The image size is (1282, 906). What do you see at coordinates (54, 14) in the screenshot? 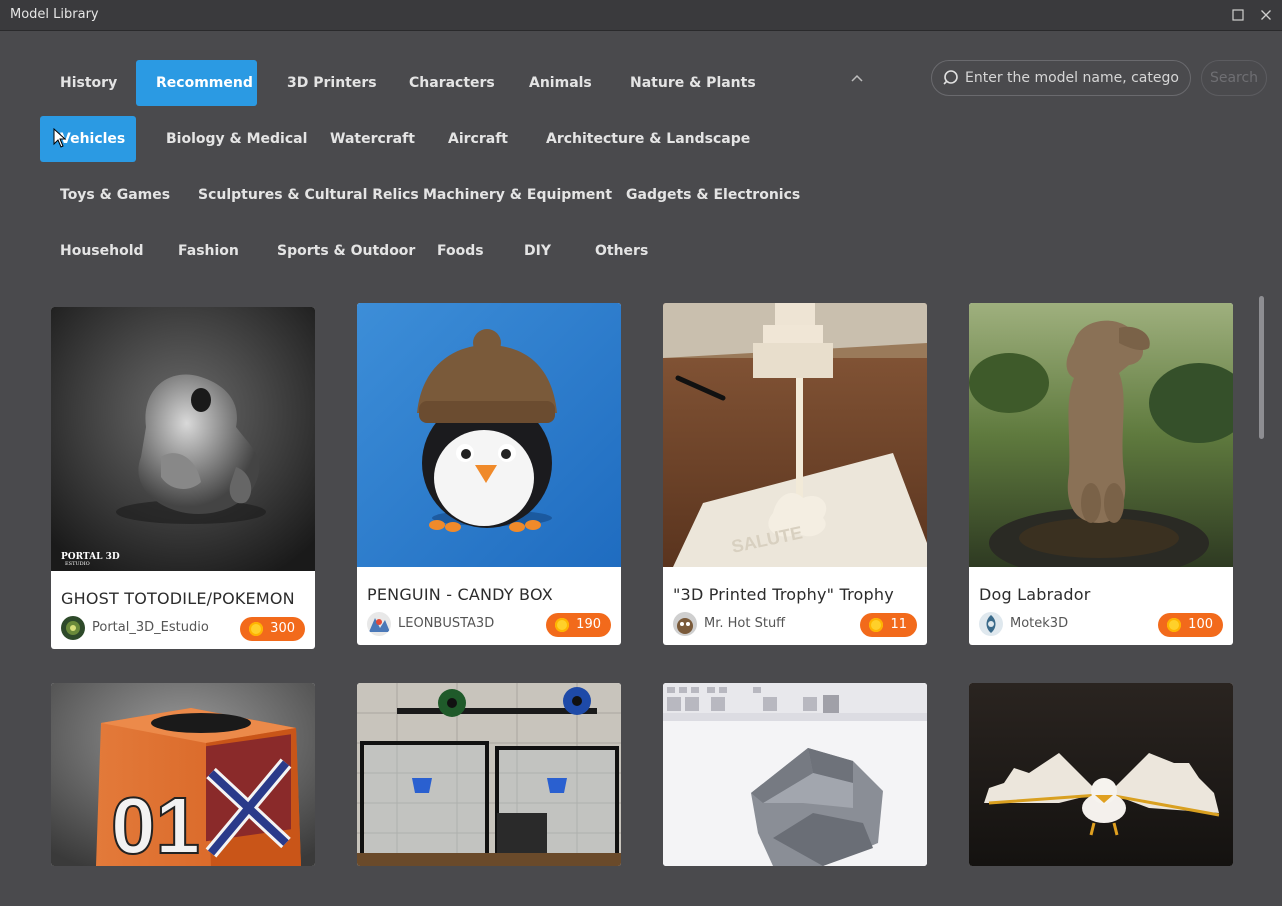
I see `window-title: Model Library` at bounding box center [54, 14].